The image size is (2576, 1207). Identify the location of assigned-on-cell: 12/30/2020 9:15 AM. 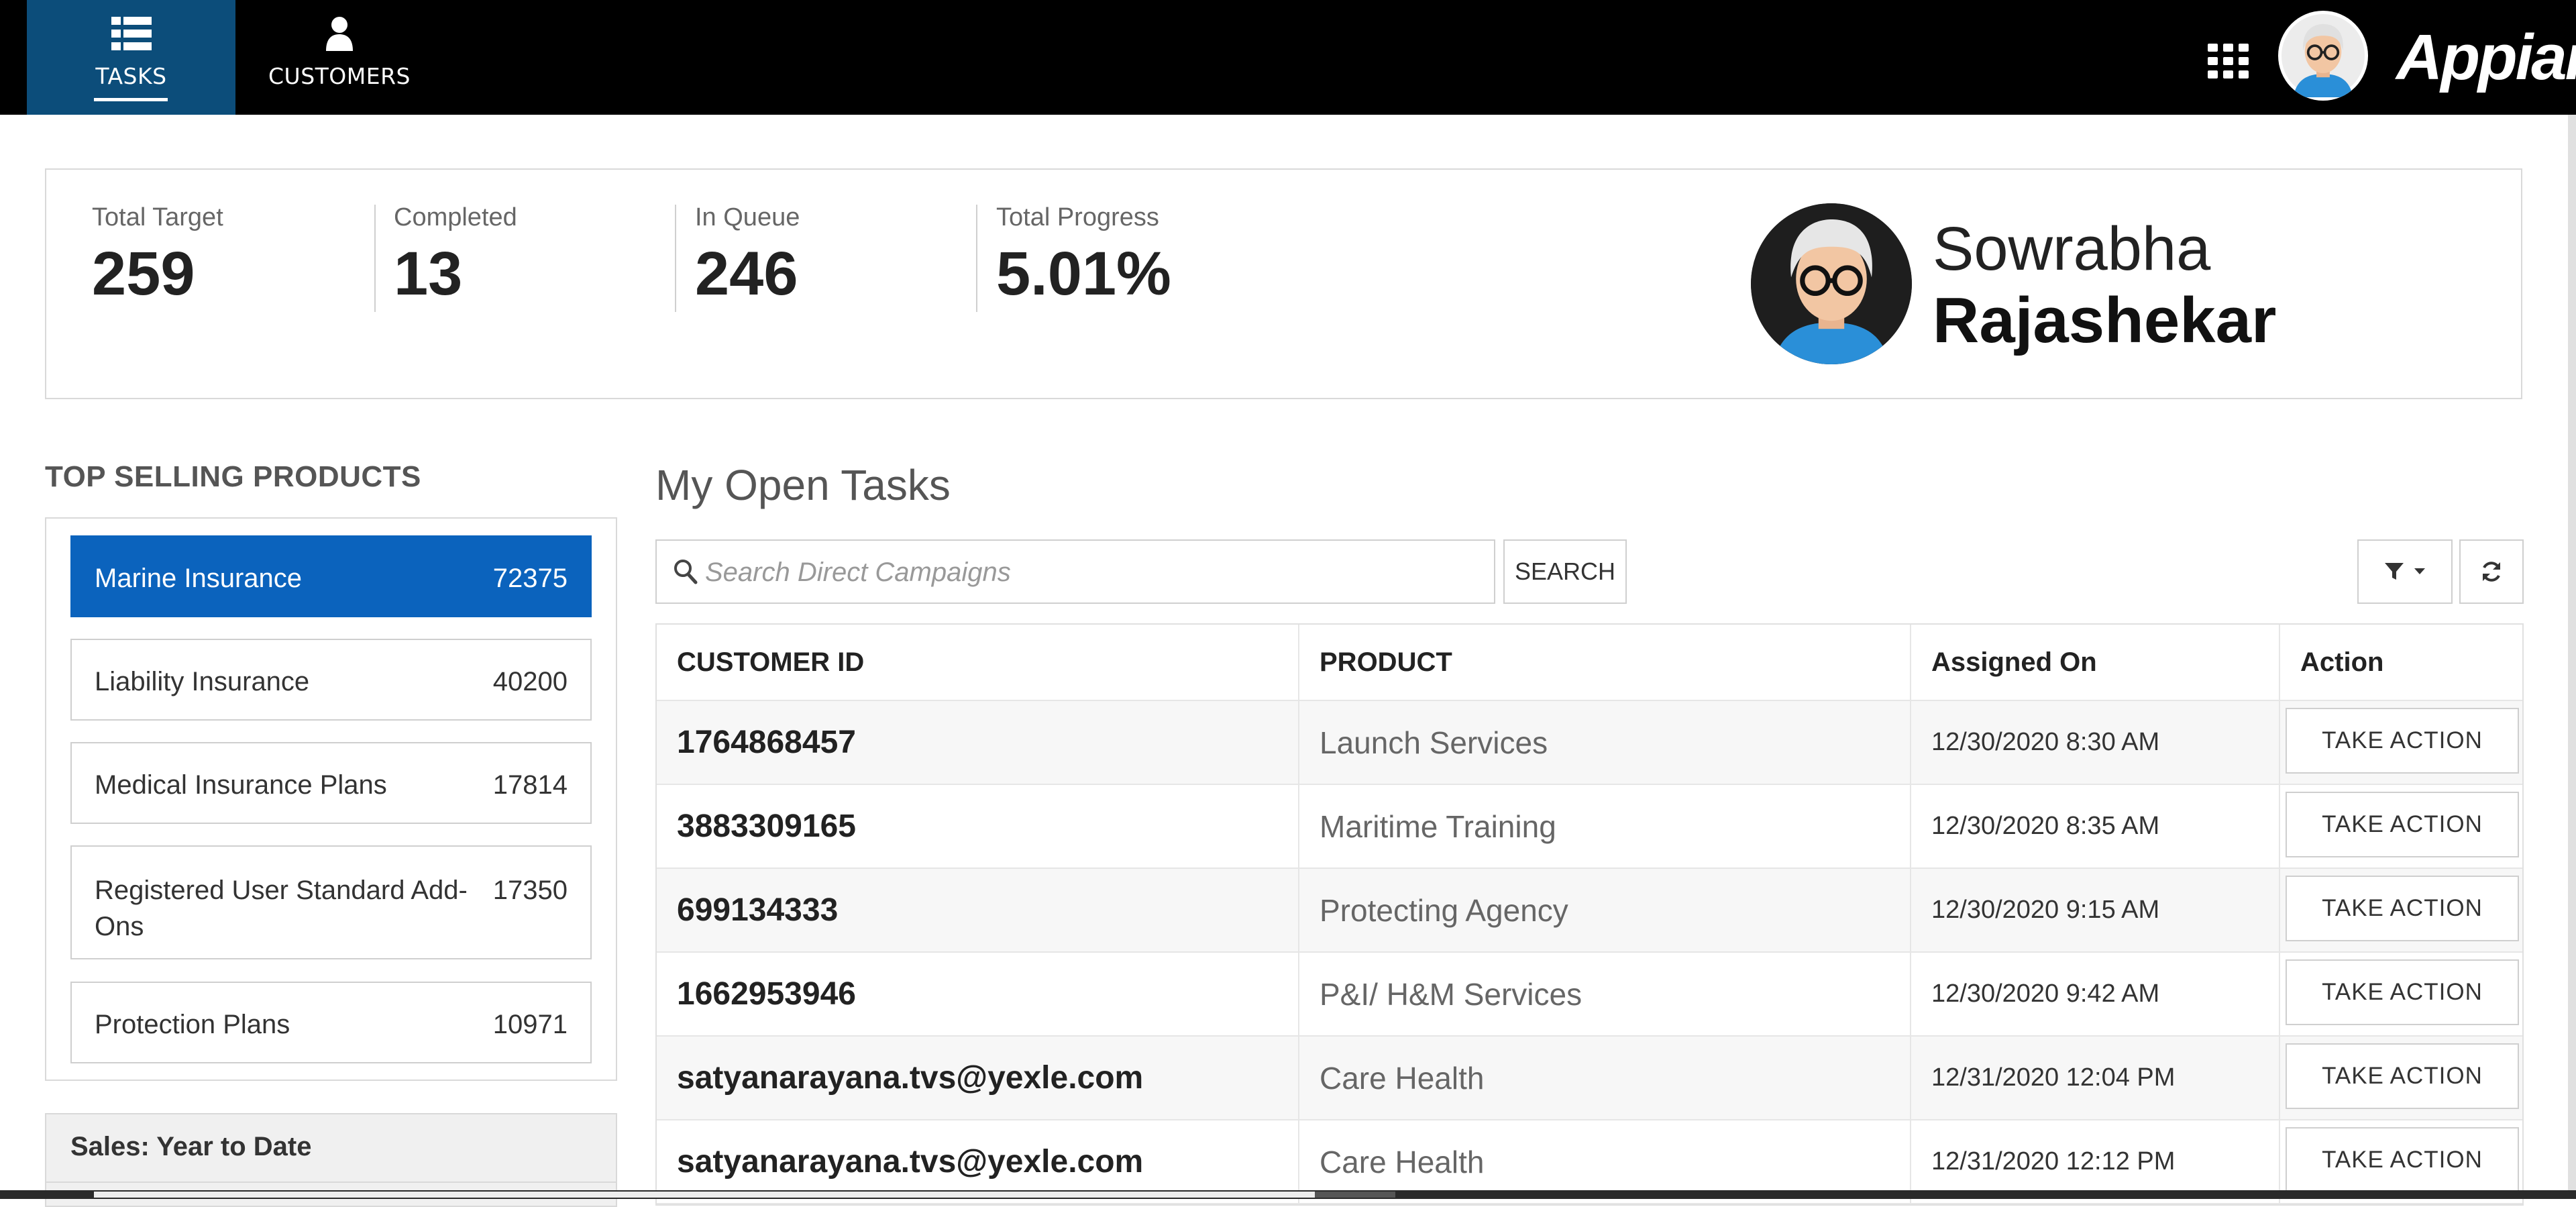
(2095, 910).